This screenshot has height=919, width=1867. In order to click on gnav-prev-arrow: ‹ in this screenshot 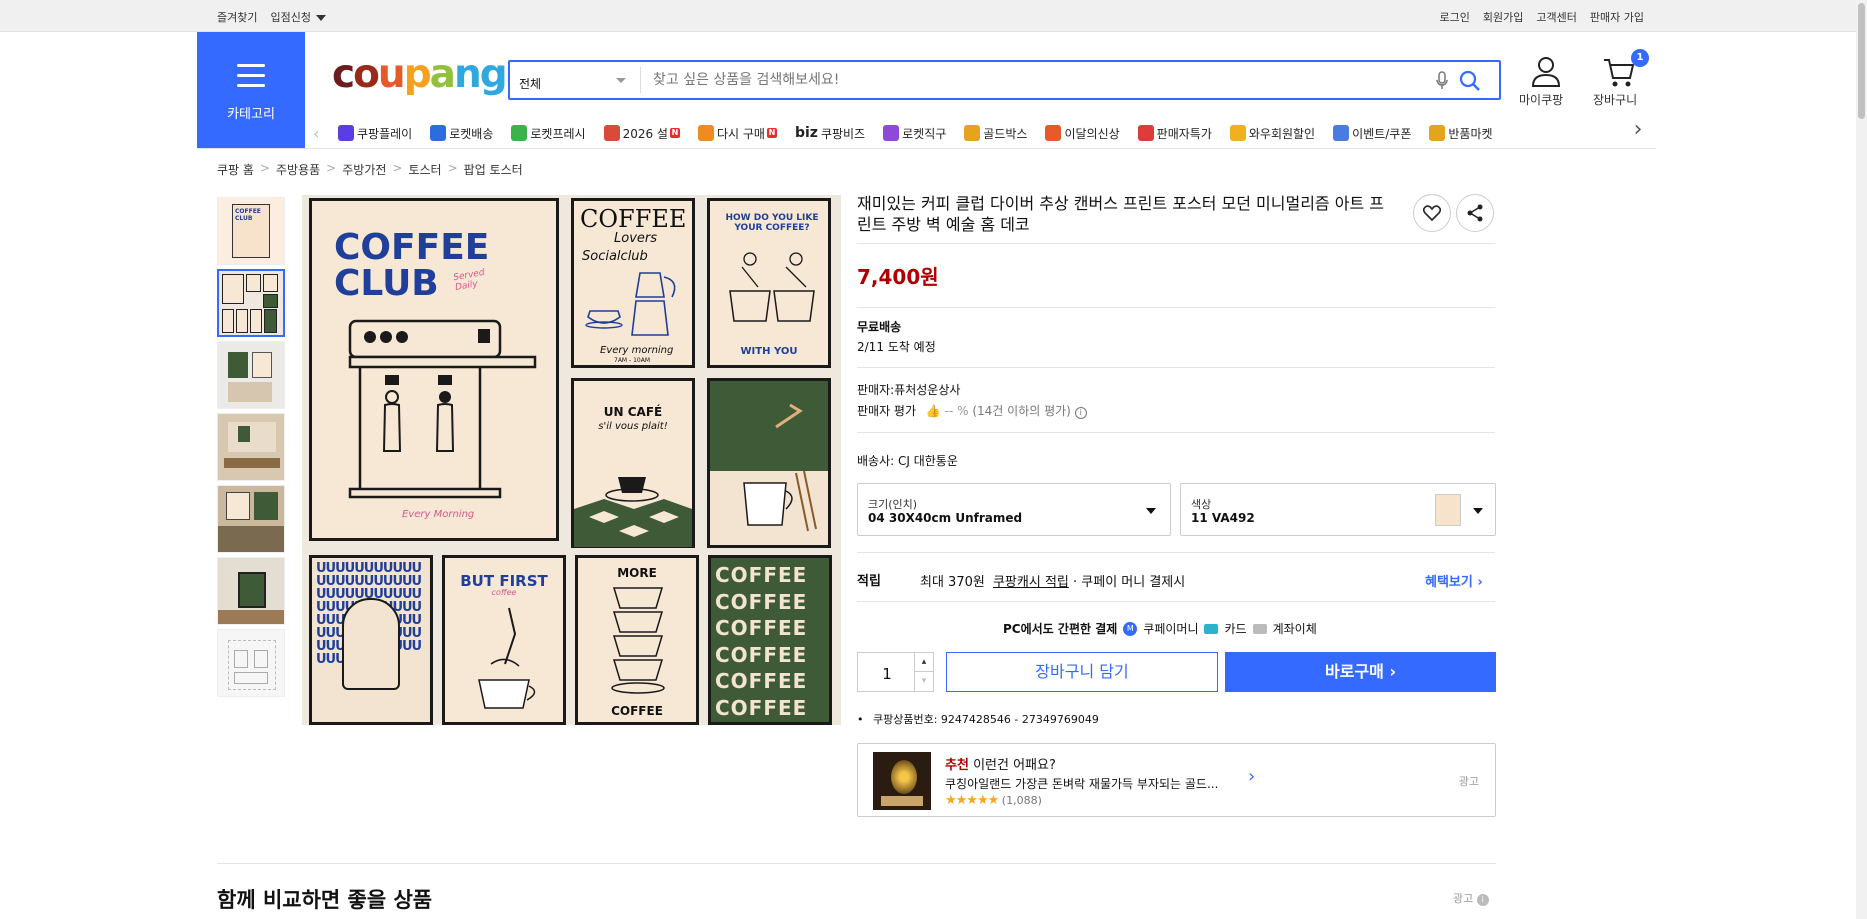, I will do `click(316, 133)`.